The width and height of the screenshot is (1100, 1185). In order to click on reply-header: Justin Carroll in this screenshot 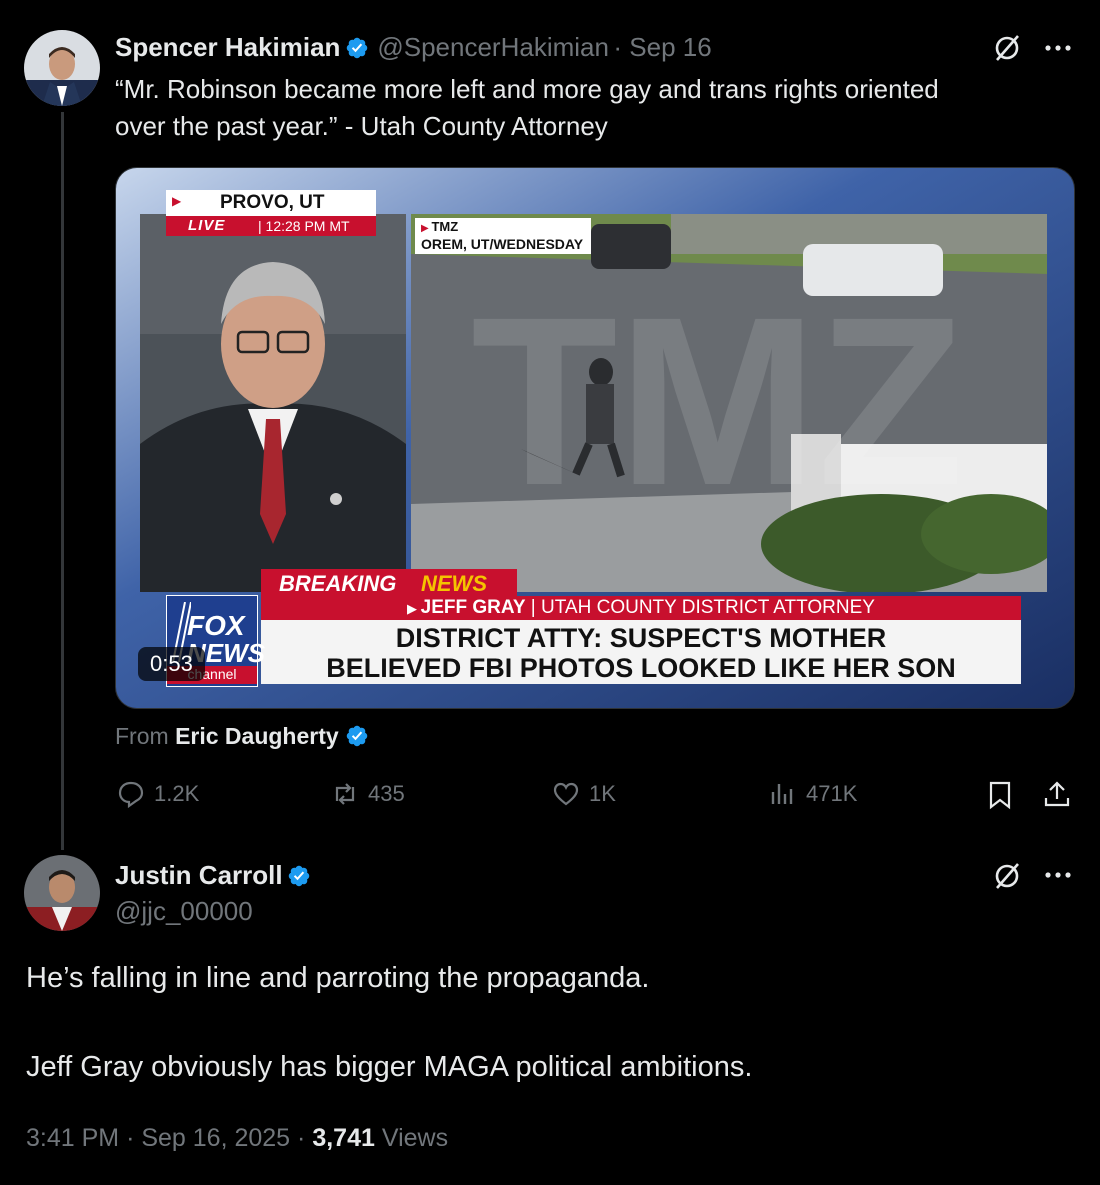, I will do `click(213, 875)`.